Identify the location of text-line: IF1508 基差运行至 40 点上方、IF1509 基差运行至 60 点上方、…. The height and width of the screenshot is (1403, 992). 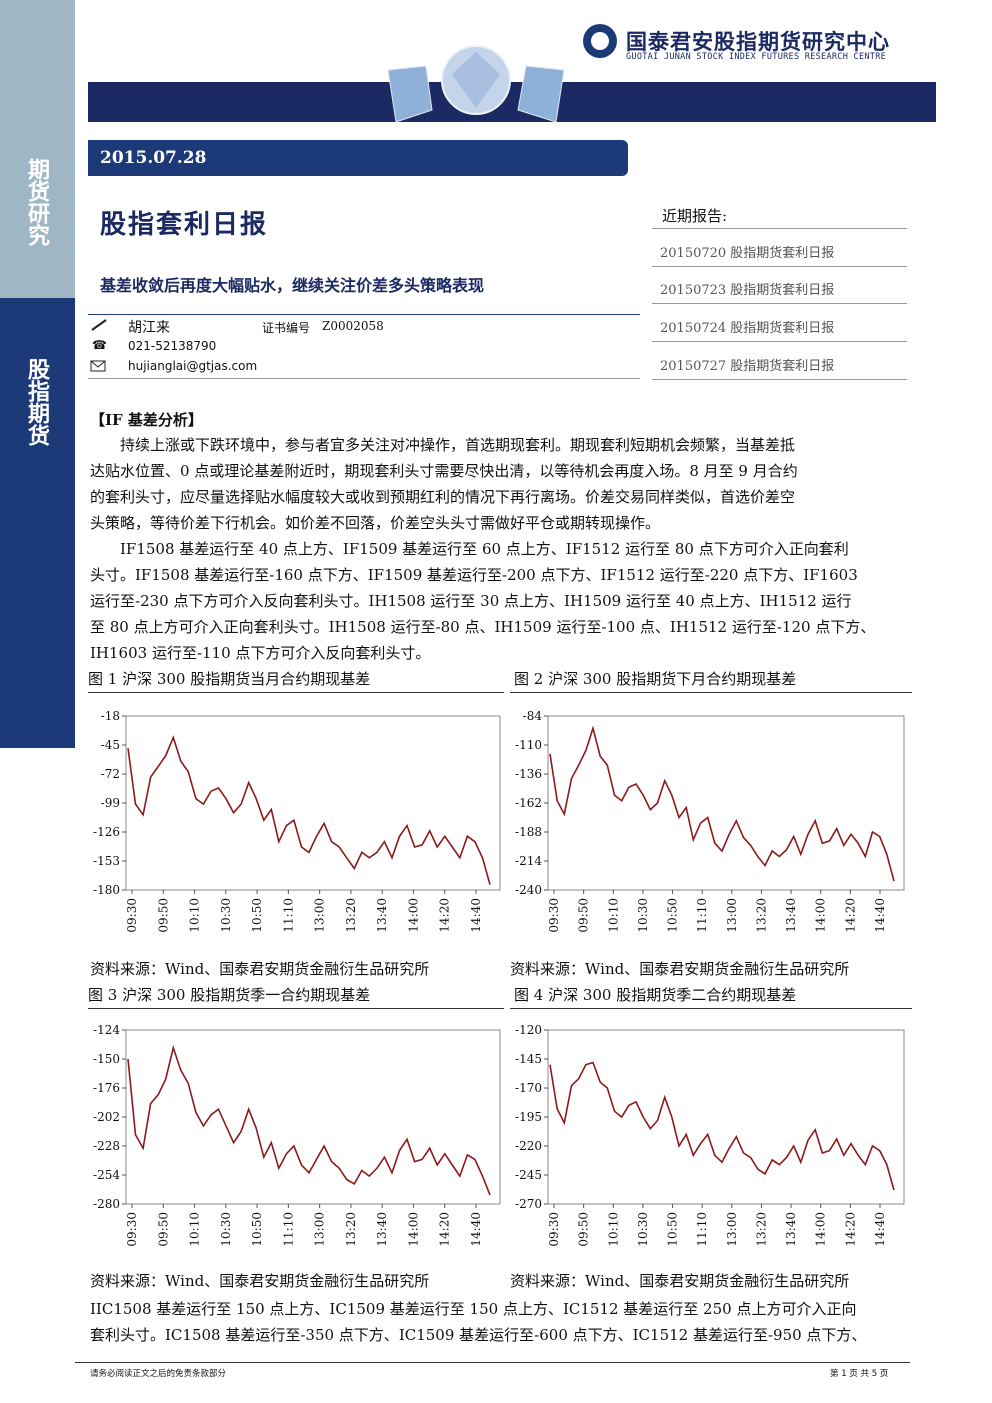
(484, 549).